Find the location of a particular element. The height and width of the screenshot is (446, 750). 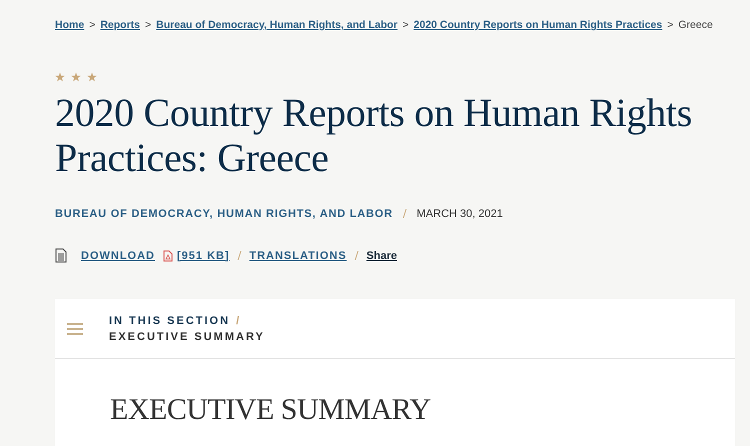

document-icon is located at coordinates (61, 255).